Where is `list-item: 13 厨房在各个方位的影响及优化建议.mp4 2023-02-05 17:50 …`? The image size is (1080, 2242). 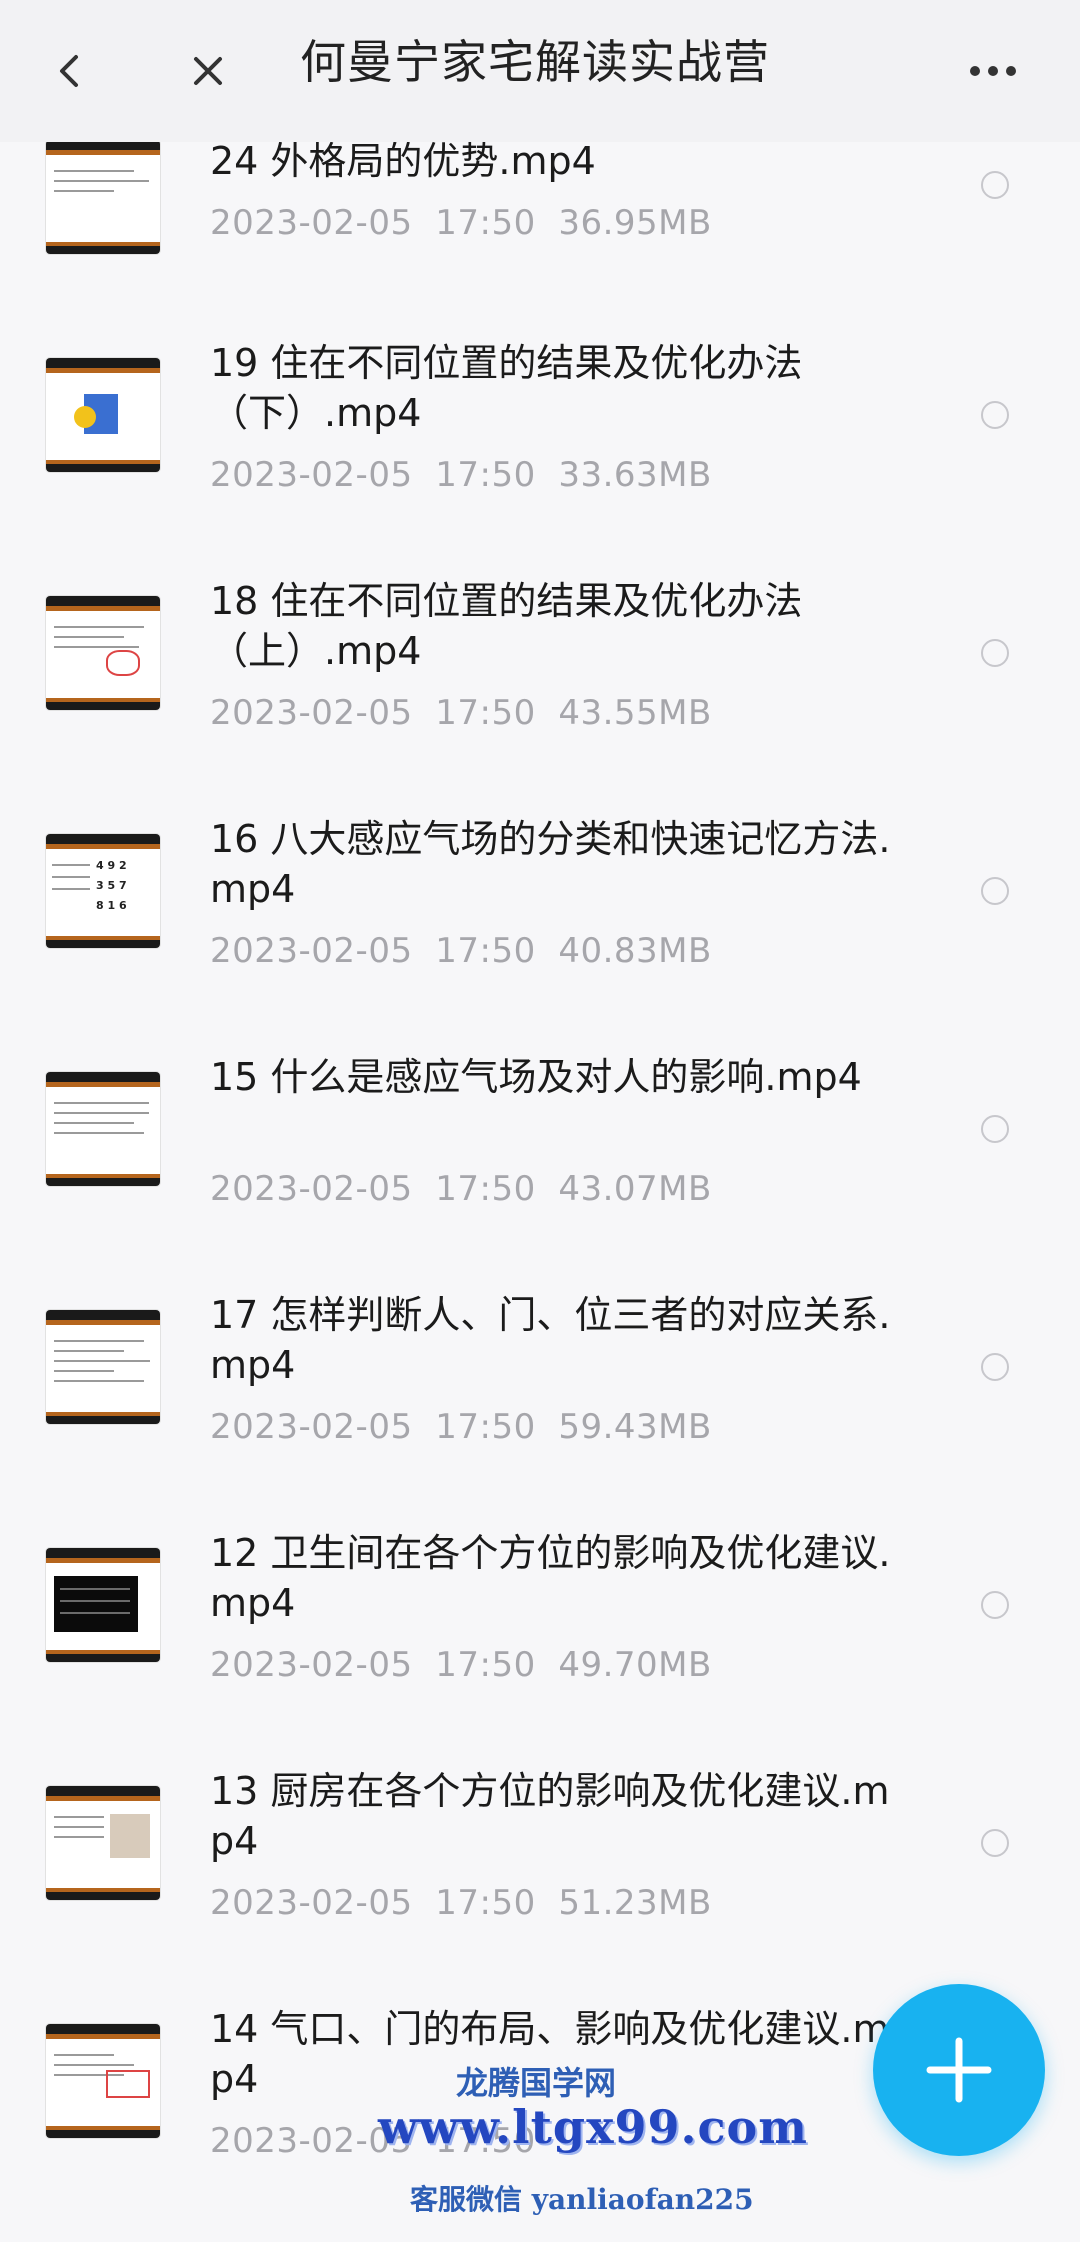 list-item: 13 厨房在各个方位的影响及优化建议.mp4 2023-02-05 17:50 … is located at coordinates (540, 1885).